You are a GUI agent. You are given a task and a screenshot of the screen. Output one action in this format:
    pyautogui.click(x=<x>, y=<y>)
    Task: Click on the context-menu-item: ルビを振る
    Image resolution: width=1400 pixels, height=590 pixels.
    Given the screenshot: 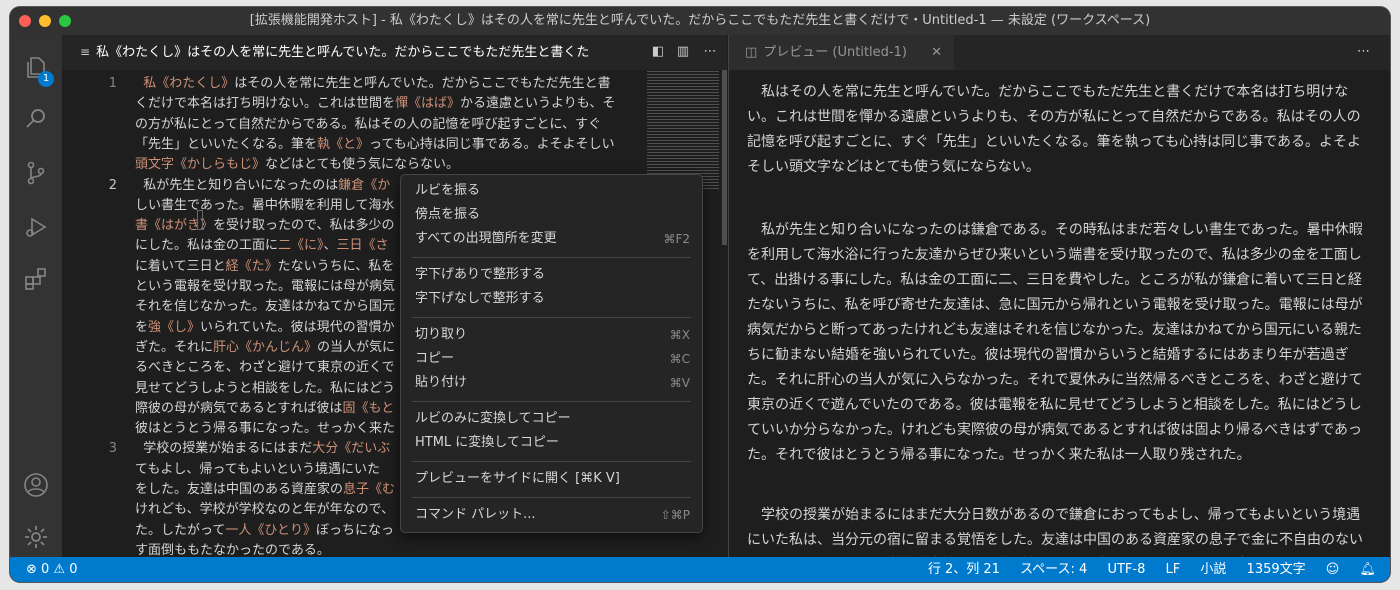 What is the action you would take?
    pyautogui.click(x=552, y=191)
    